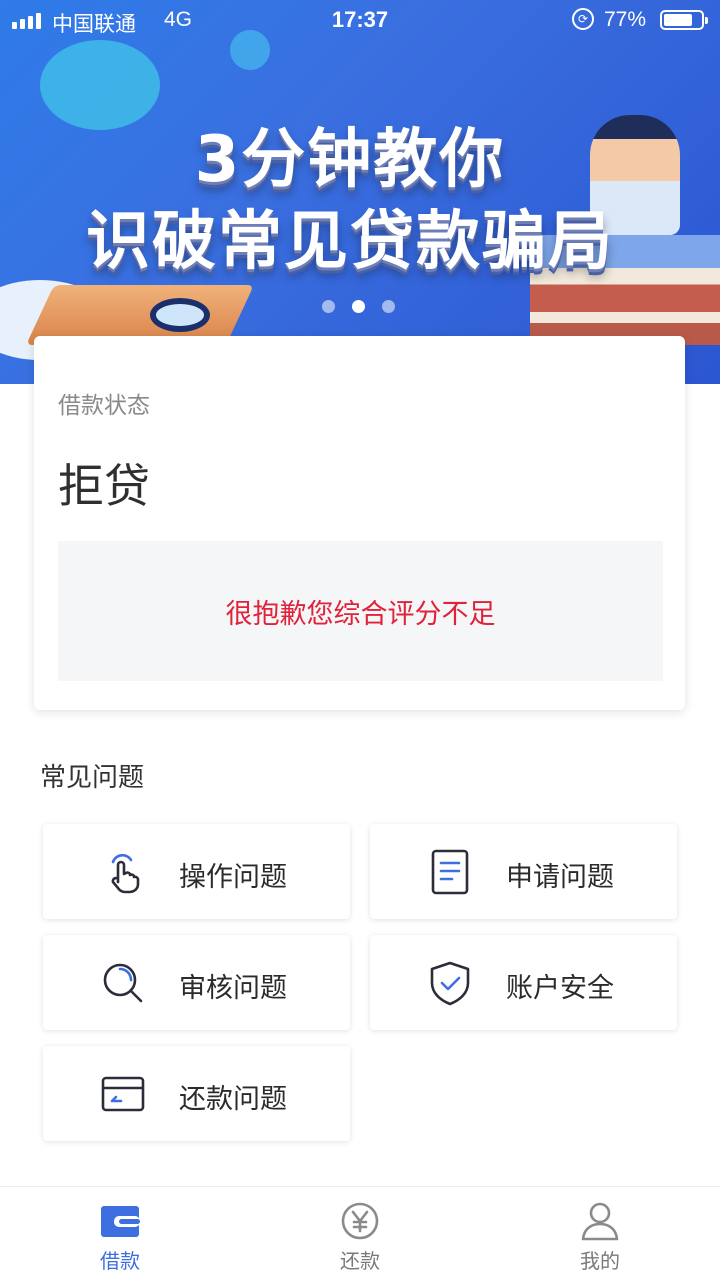 This screenshot has width=720, height=1280. What do you see at coordinates (360, 611) in the screenshot?
I see `loan-status-message: 很抱歉您综合评分不足` at bounding box center [360, 611].